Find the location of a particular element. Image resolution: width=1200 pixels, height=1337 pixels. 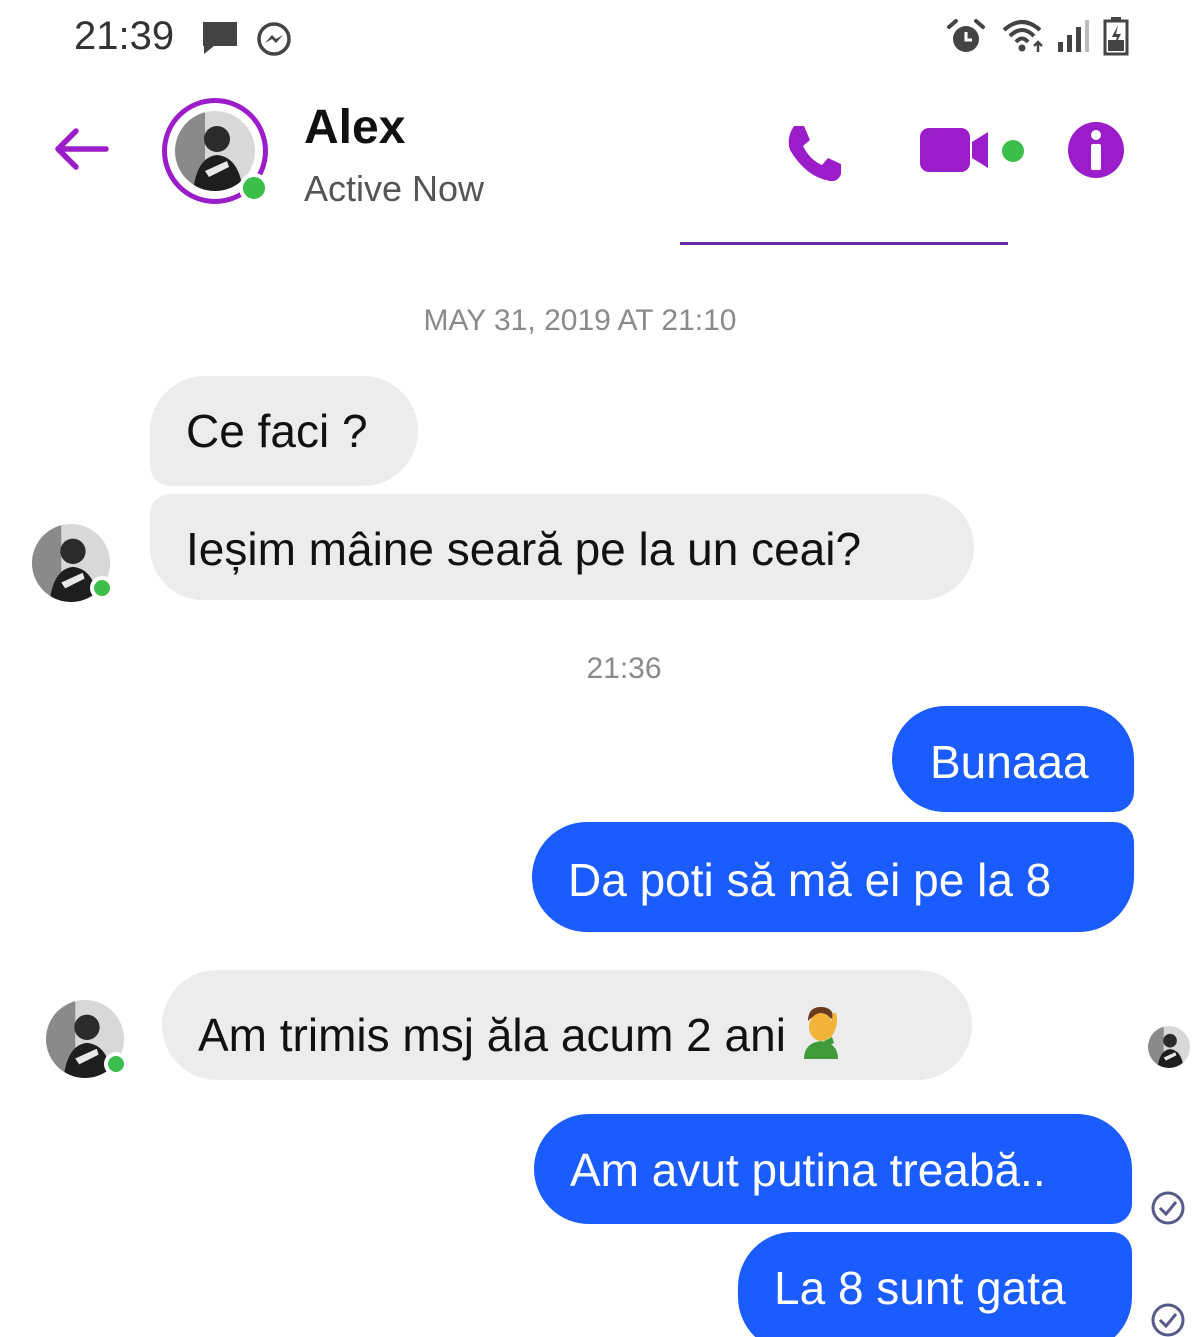

incoming-message-bubble: Am trimis msj ăla acum 2 ani is located at coordinates (567, 1025).